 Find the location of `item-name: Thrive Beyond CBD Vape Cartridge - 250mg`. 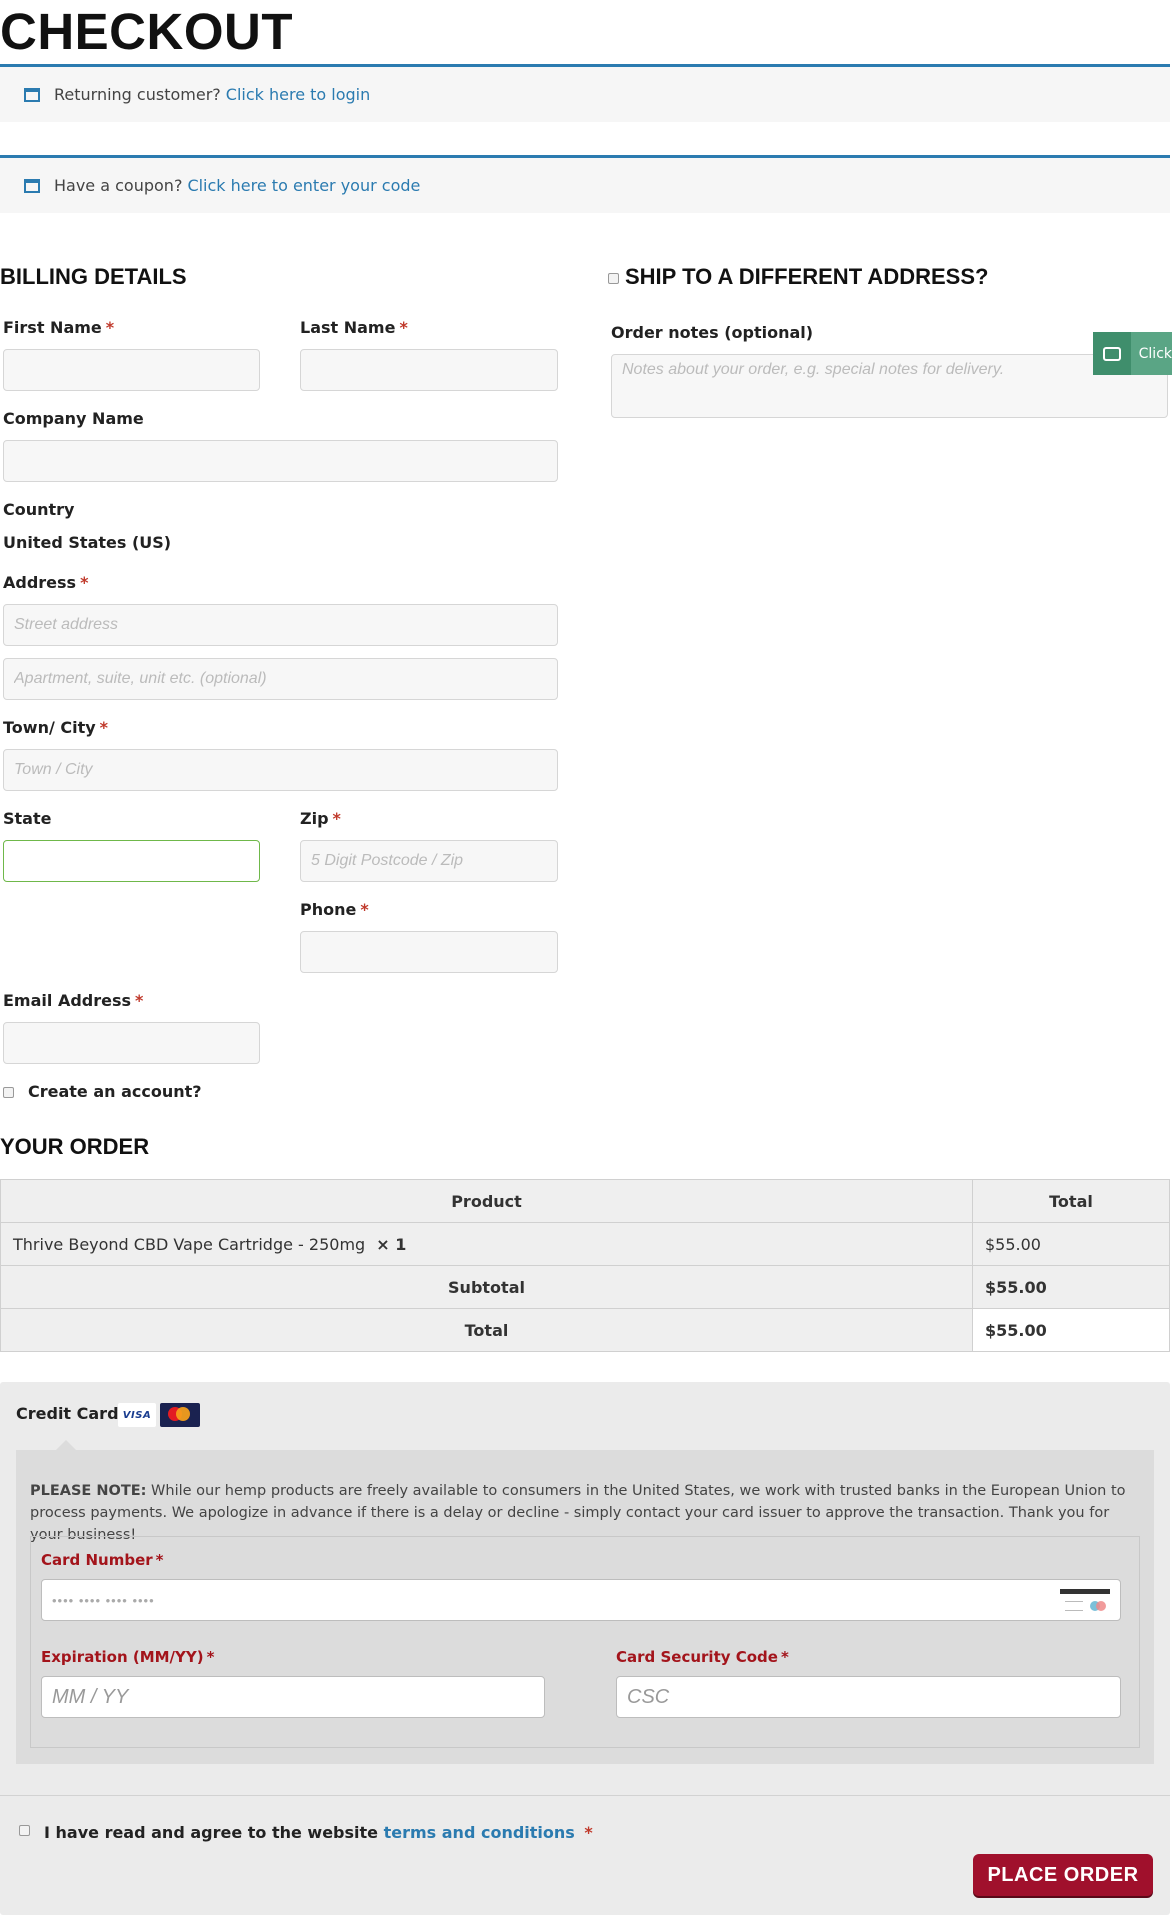

item-name: Thrive Beyond CBD Vape Cartridge - 250mg is located at coordinates (189, 1244).